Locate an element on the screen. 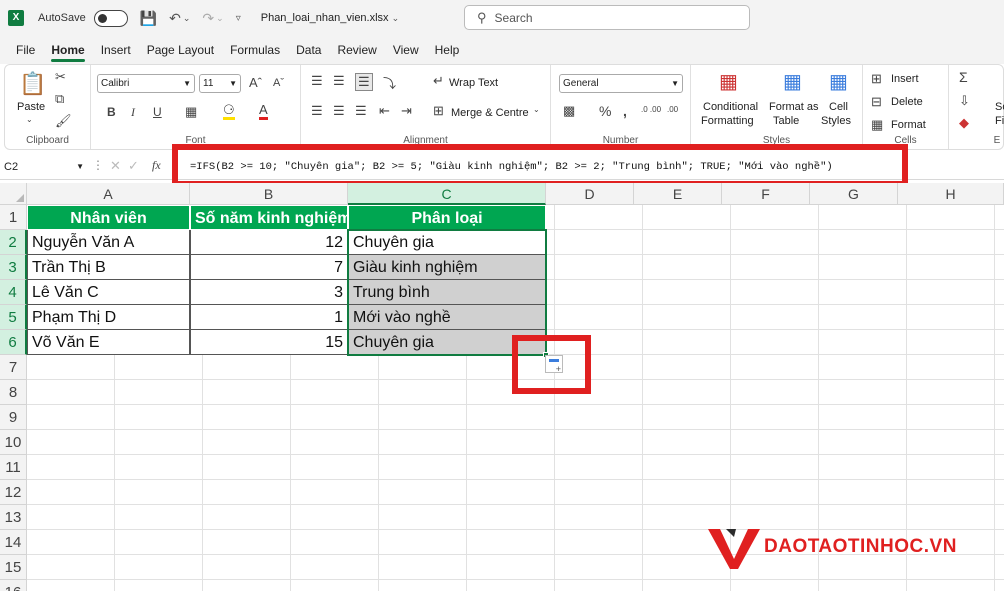 The width and height of the screenshot is (1004, 591). tab-page-layout: Page Layout is located at coordinates (180, 50).